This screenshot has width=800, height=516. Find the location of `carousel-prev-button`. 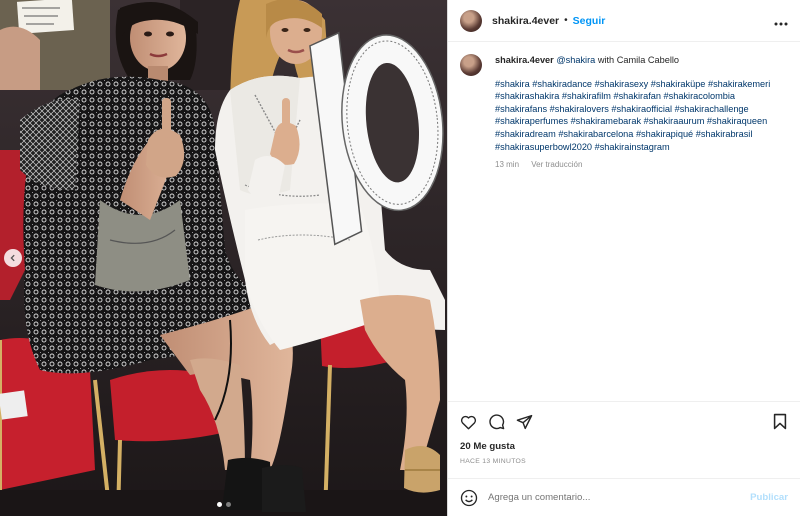

carousel-prev-button is located at coordinates (13, 258).